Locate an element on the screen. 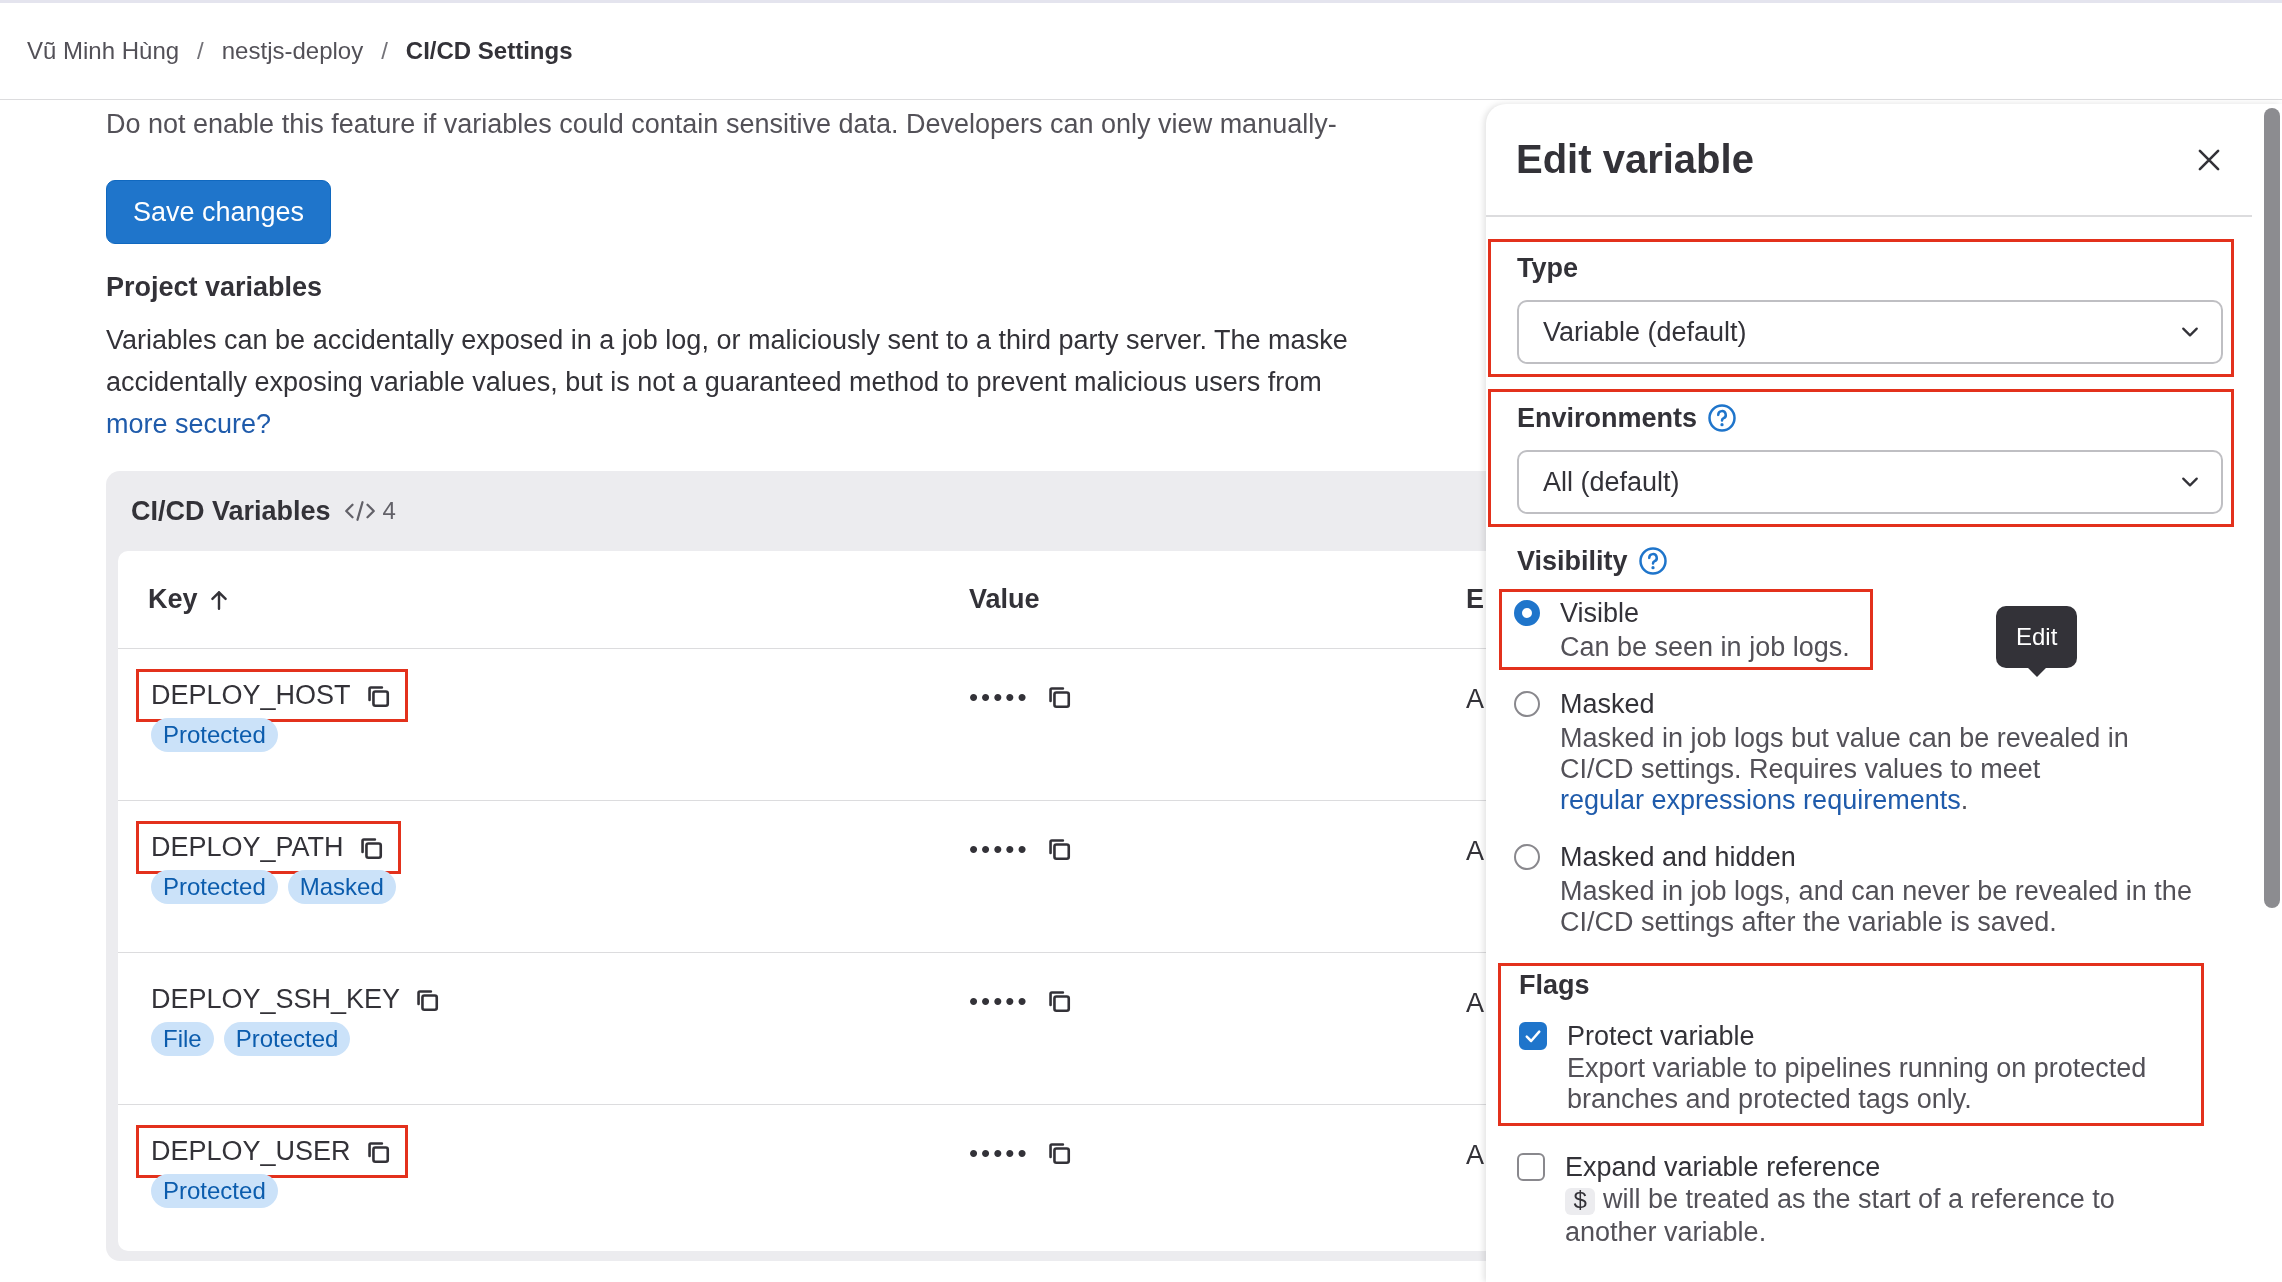 The image size is (2282, 1282). option-label: Masked is located at coordinates (1608, 704).